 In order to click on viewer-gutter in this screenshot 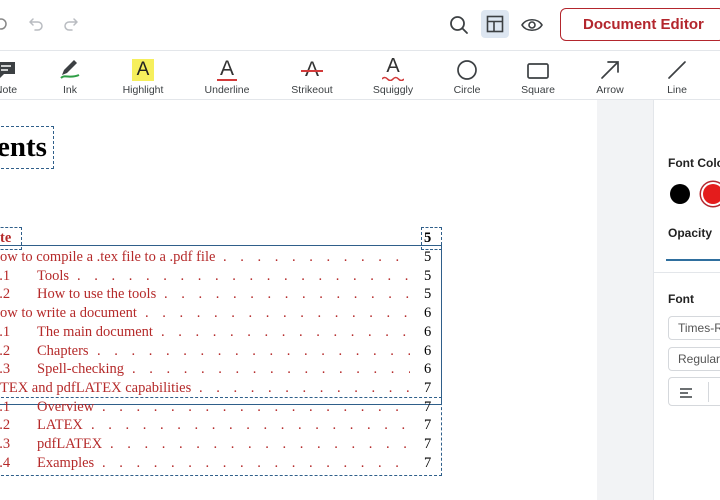, I will do `click(625, 300)`.